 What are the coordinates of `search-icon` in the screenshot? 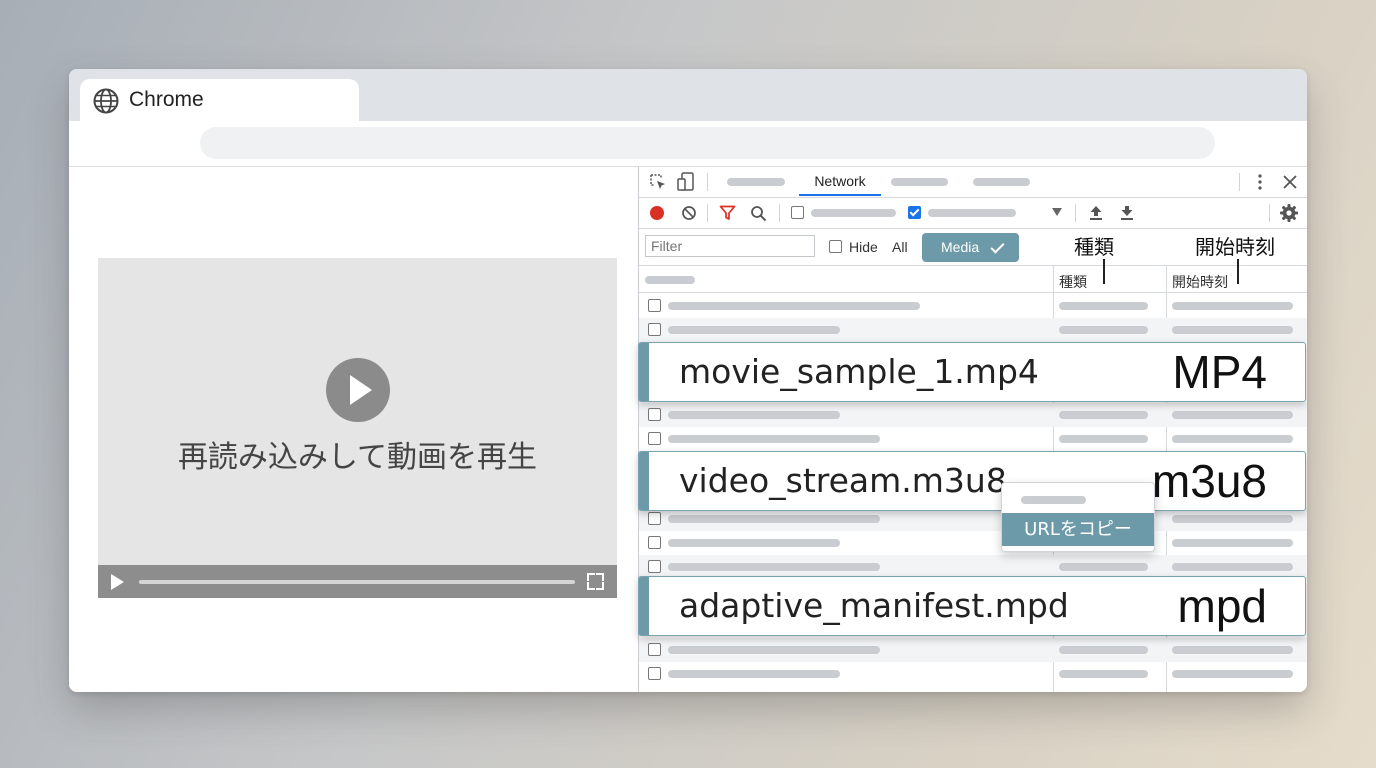 It's located at (758, 213).